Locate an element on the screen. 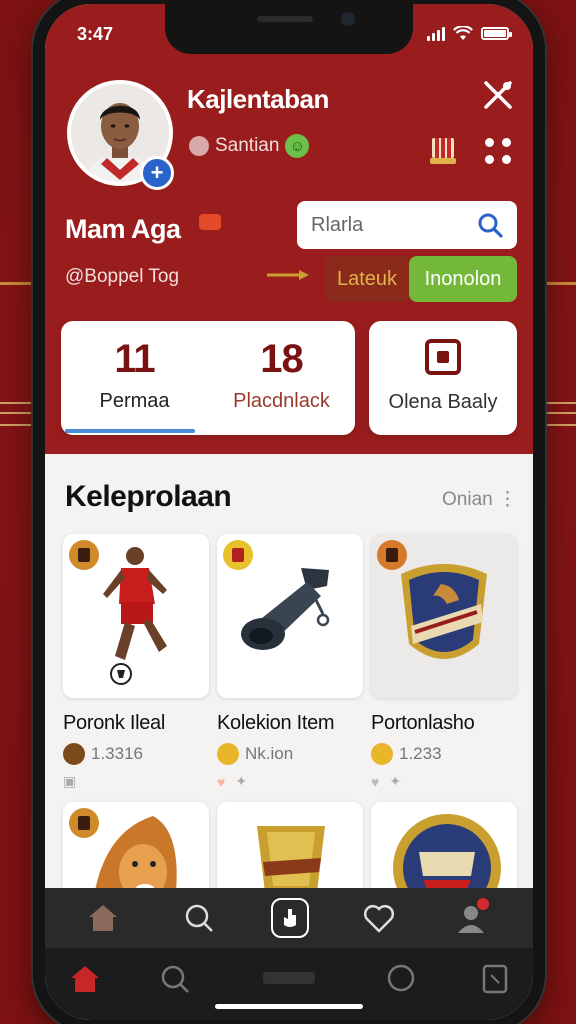 Image resolution: width=576 pixels, height=1024 pixels. smile-badge-icon: ☺ is located at coordinates (297, 146).